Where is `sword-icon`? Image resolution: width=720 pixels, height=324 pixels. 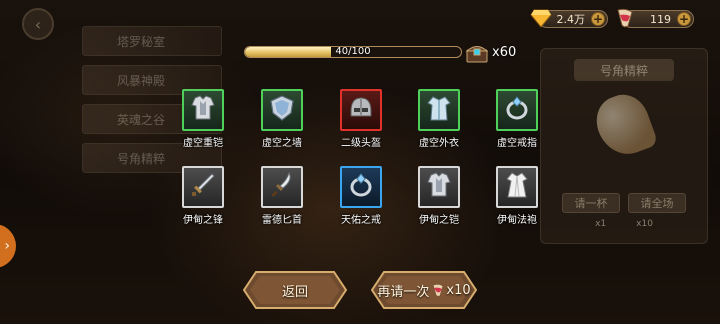
sword-icon is located at coordinates (203, 187).